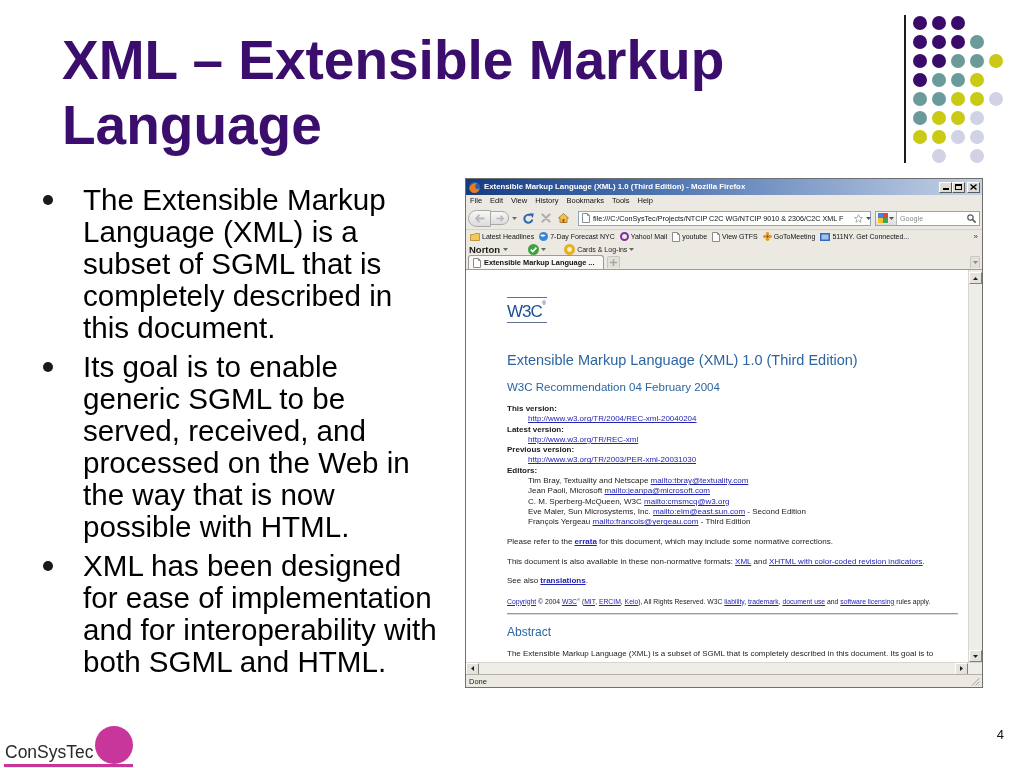 This screenshot has height=768, width=1024. What do you see at coordinates (527, 310) in the screenshot?
I see `site-logo: W3C$^{®}$` at bounding box center [527, 310].